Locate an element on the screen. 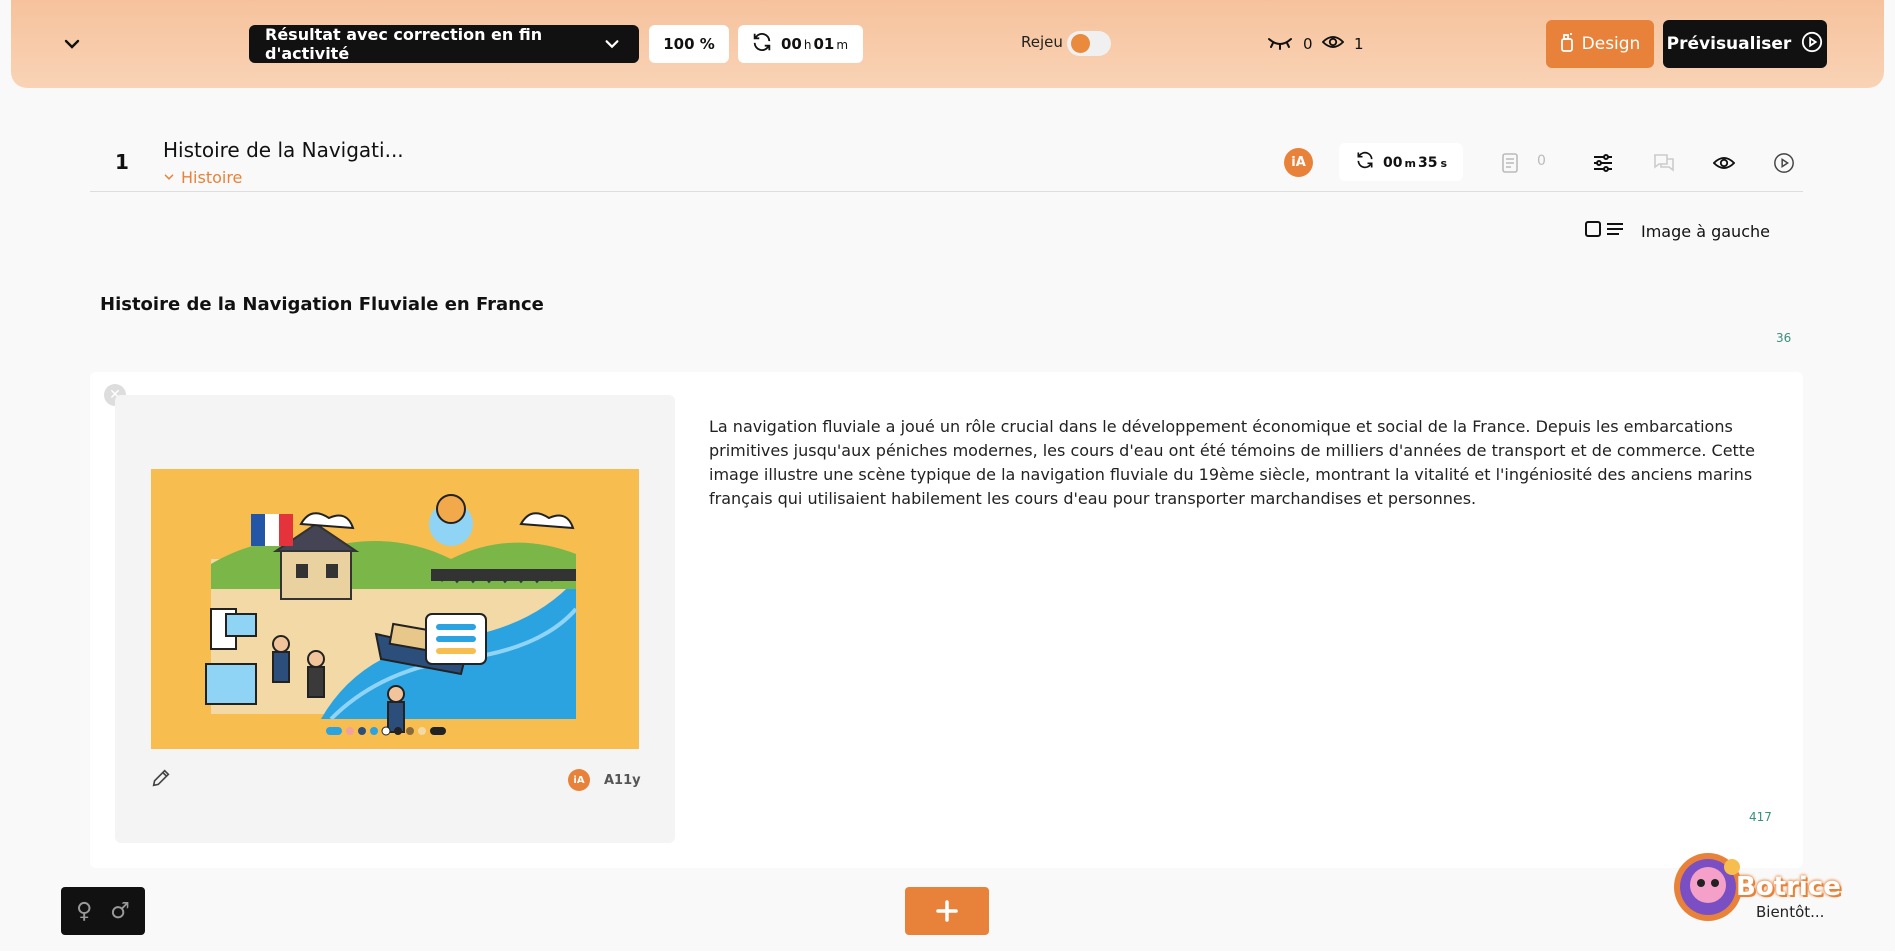 The image size is (1895, 951). visible-count: 1 is located at coordinates (1342, 44).